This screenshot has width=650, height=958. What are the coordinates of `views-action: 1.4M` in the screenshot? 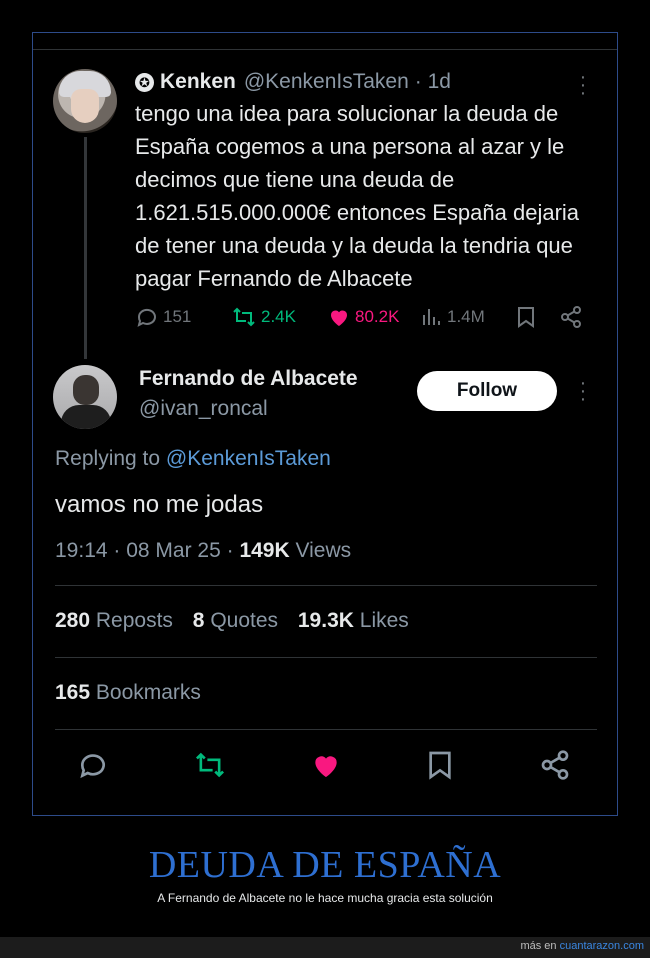 It's located at (453, 317).